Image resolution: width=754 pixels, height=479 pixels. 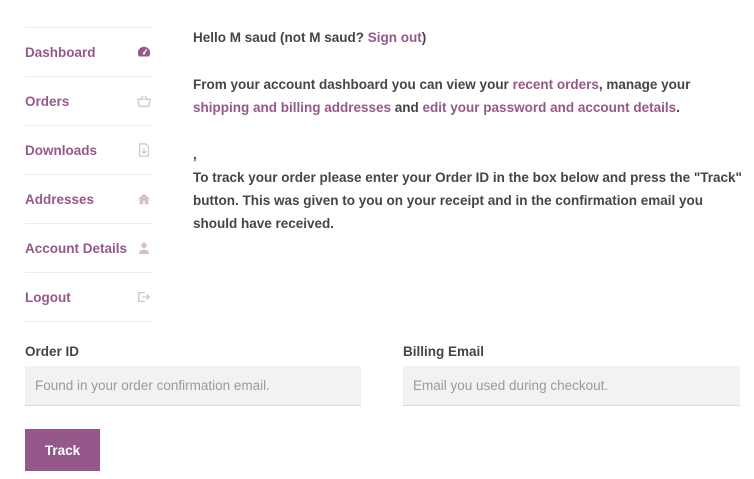 I want to click on sidebar-item-orders: Orders, so click(x=88, y=101).